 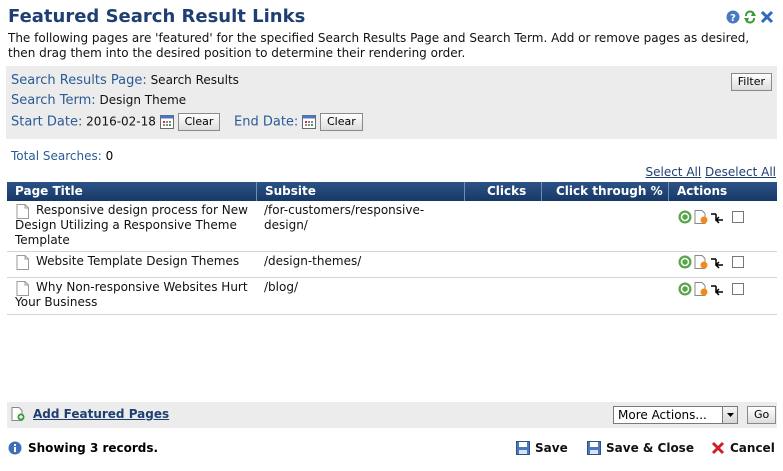 What do you see at coordinates (673, 172) in the screenshot?
I see `select-all-link: Select All` at bounding box center [673, 172].